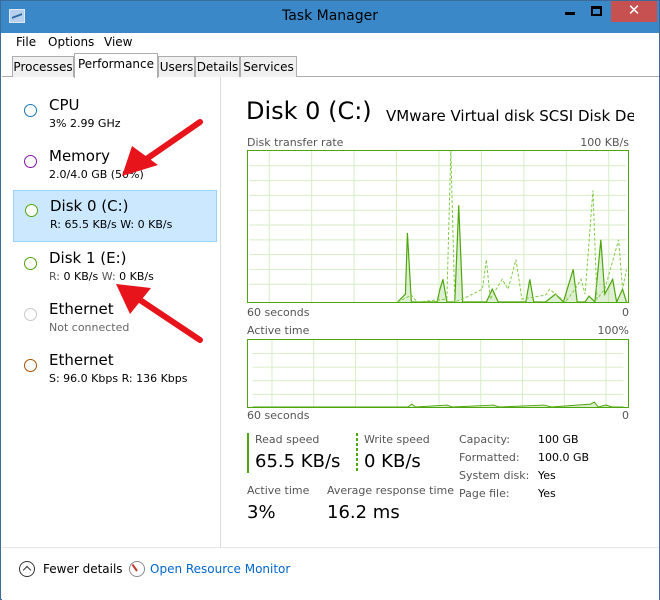 This screenshot has width=660, height=600. I want to click on fewer-details-button: Fewer details, so click(83, 569).